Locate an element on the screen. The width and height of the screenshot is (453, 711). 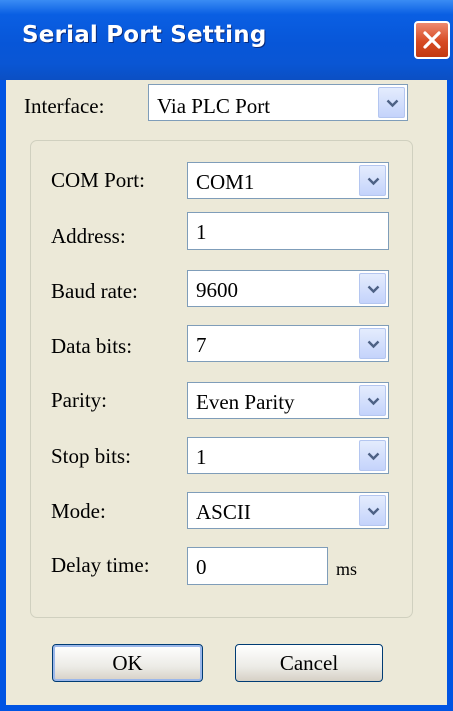
com-port-value: COM1 is located at coordinates (225, 182).